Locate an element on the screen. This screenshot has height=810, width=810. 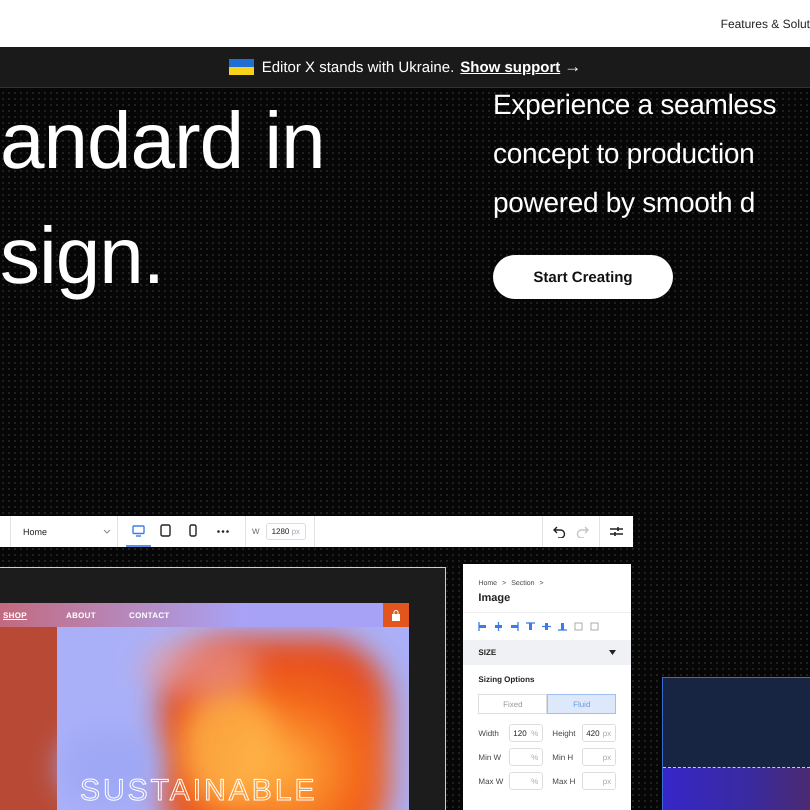
field-label: Min W is located at coordinates (490, 757).